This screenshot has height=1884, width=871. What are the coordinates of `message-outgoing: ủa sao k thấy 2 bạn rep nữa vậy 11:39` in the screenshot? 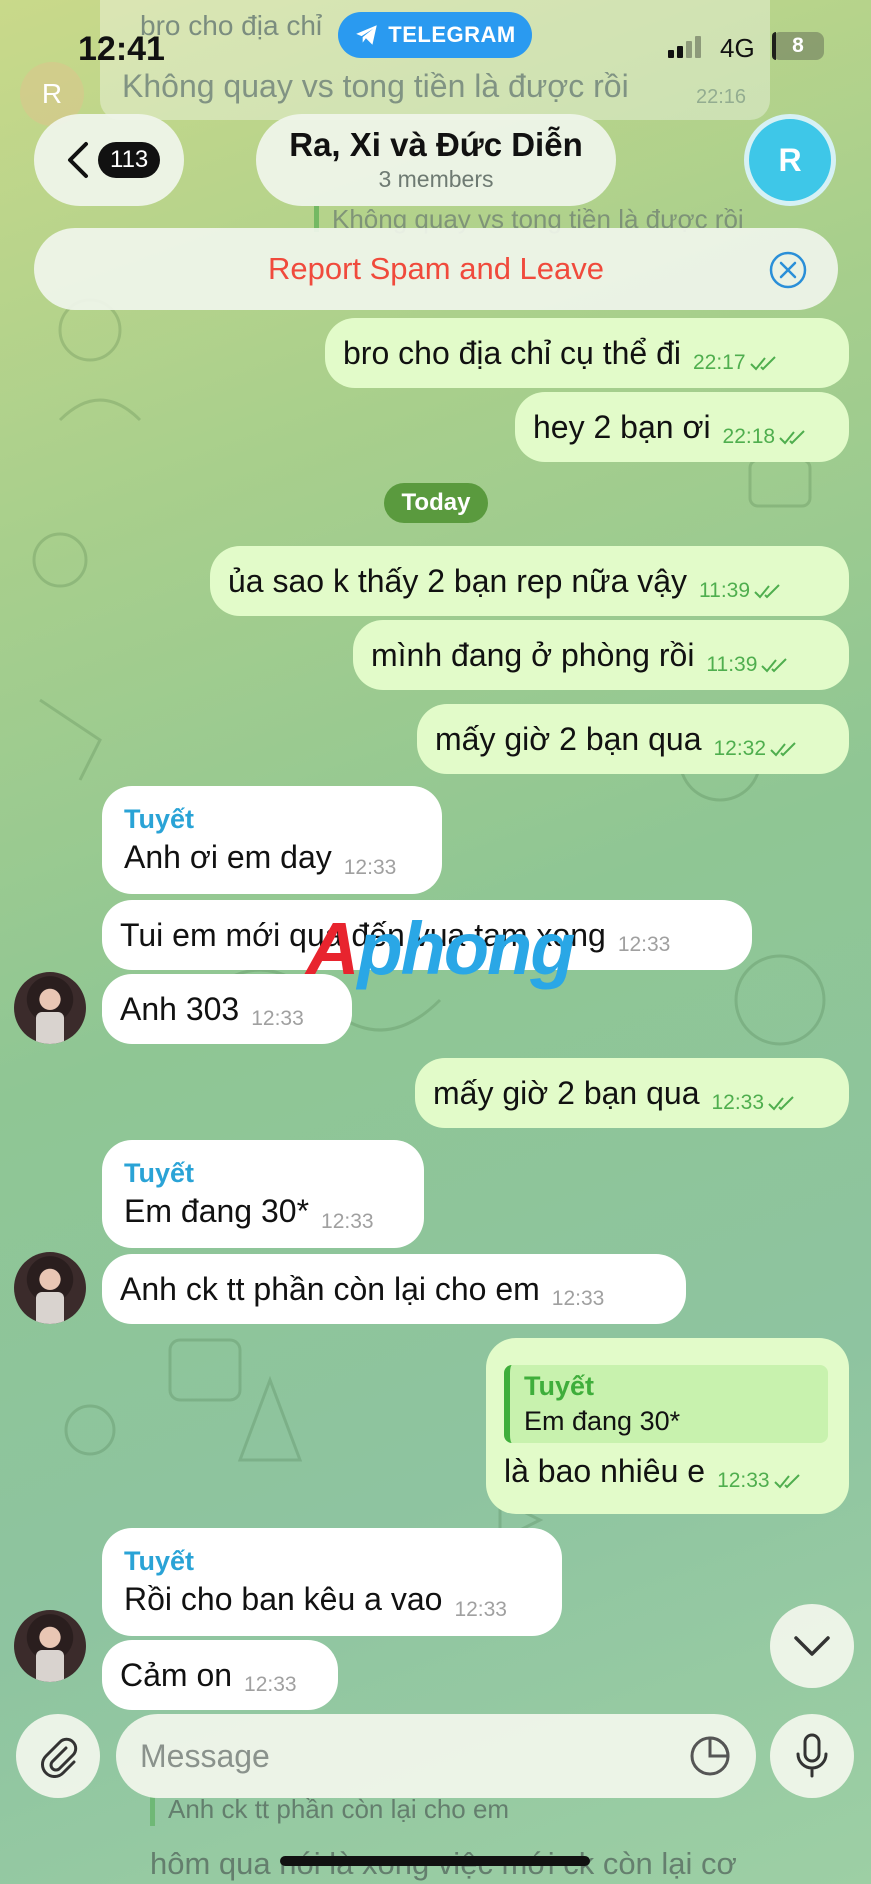 It's located at (529, 581).